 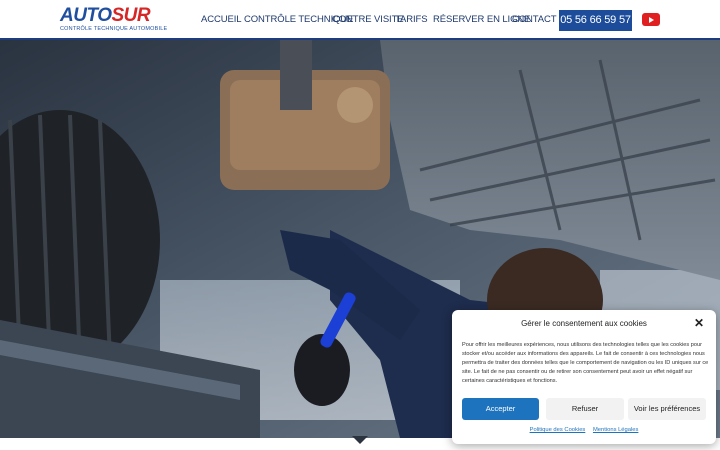 What do you see at coordinates (534, 19) in the screenshot?
I see `nav-contact: CONTACT` at bounding box center [534, 19].